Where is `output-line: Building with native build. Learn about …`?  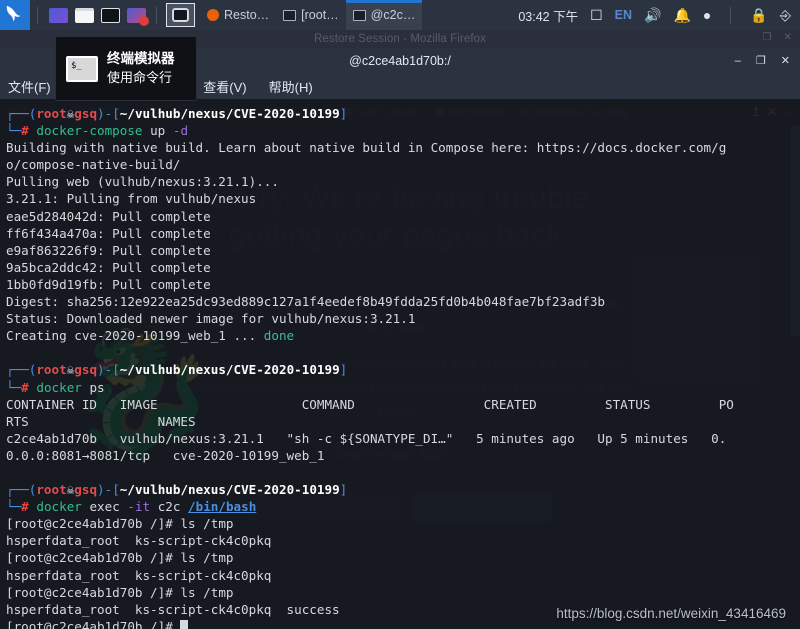
output-line: Building with native build. Learn about … is located at coordinates (366, 148).